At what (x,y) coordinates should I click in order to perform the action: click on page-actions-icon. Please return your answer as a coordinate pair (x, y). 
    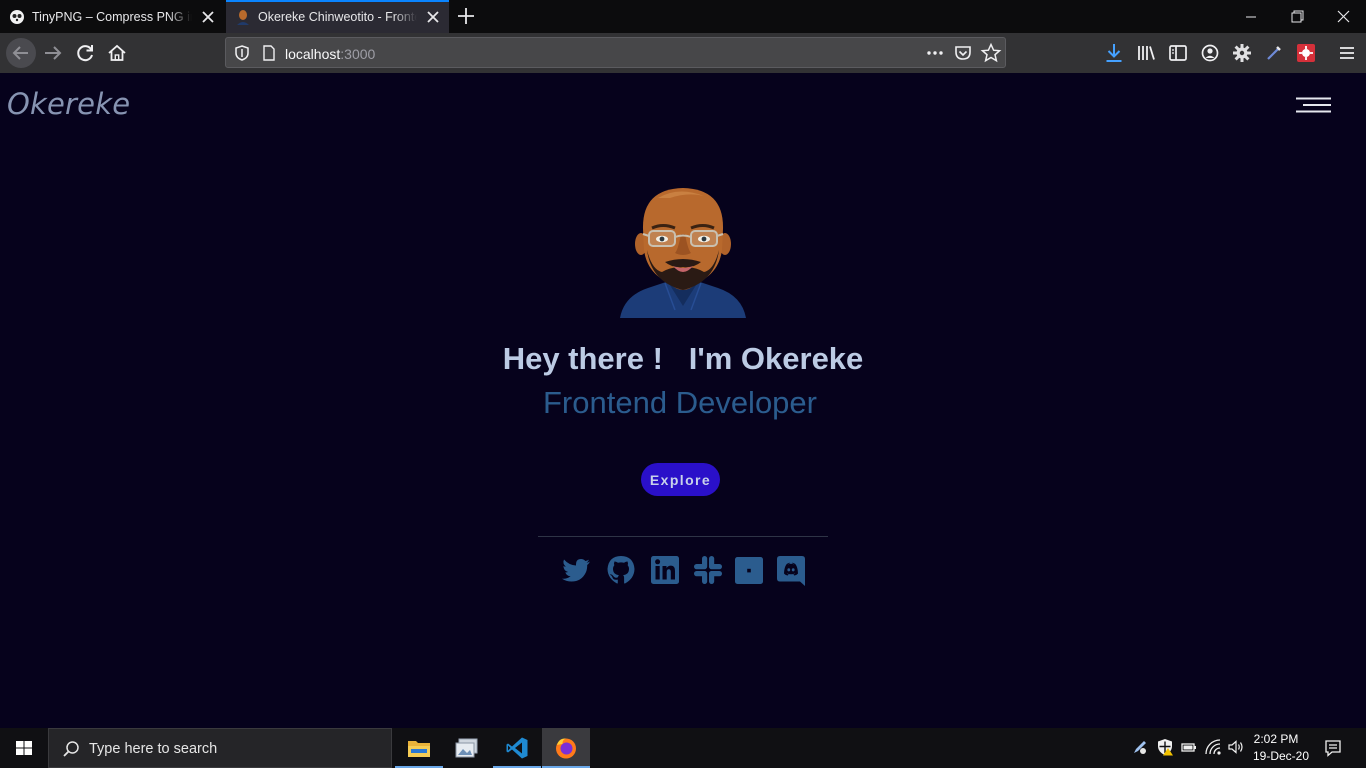
    Looking at the image, I should click on (935, 53).